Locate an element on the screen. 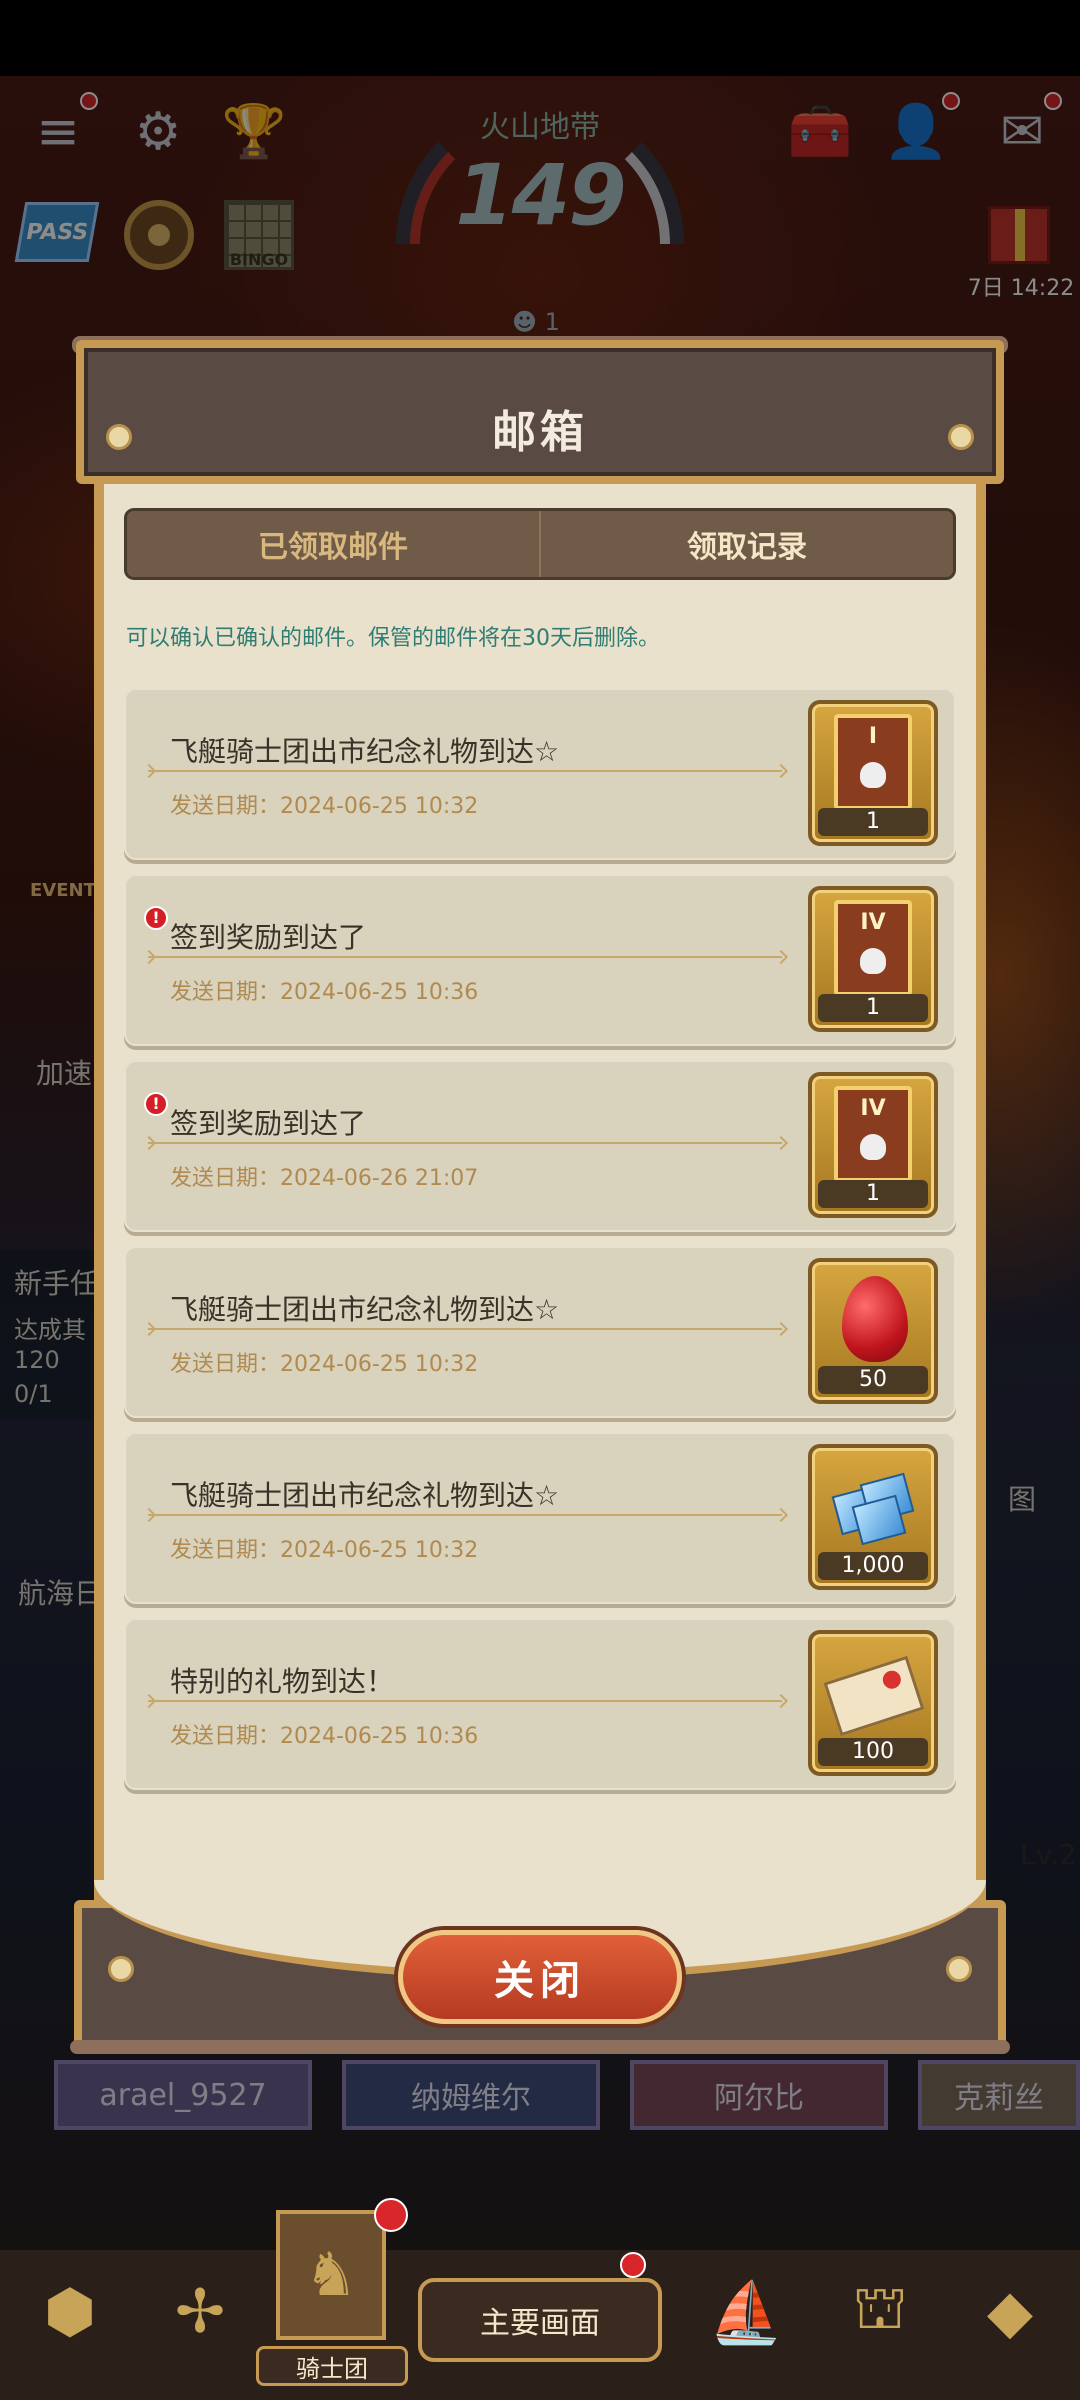  mail-notice: 可以确认已确认的邮件。保管的邮件将在30天后删除。 is located at coordinates (393, 638).